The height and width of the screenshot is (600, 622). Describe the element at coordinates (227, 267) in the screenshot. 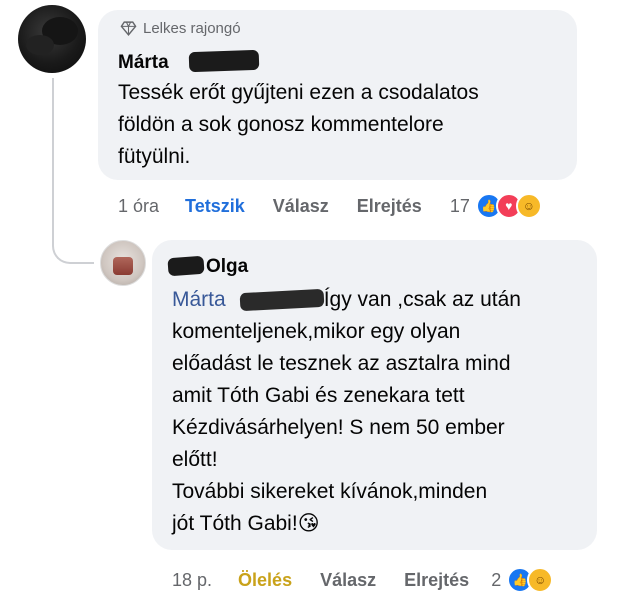

I see `reply-author: Olga` at that location.